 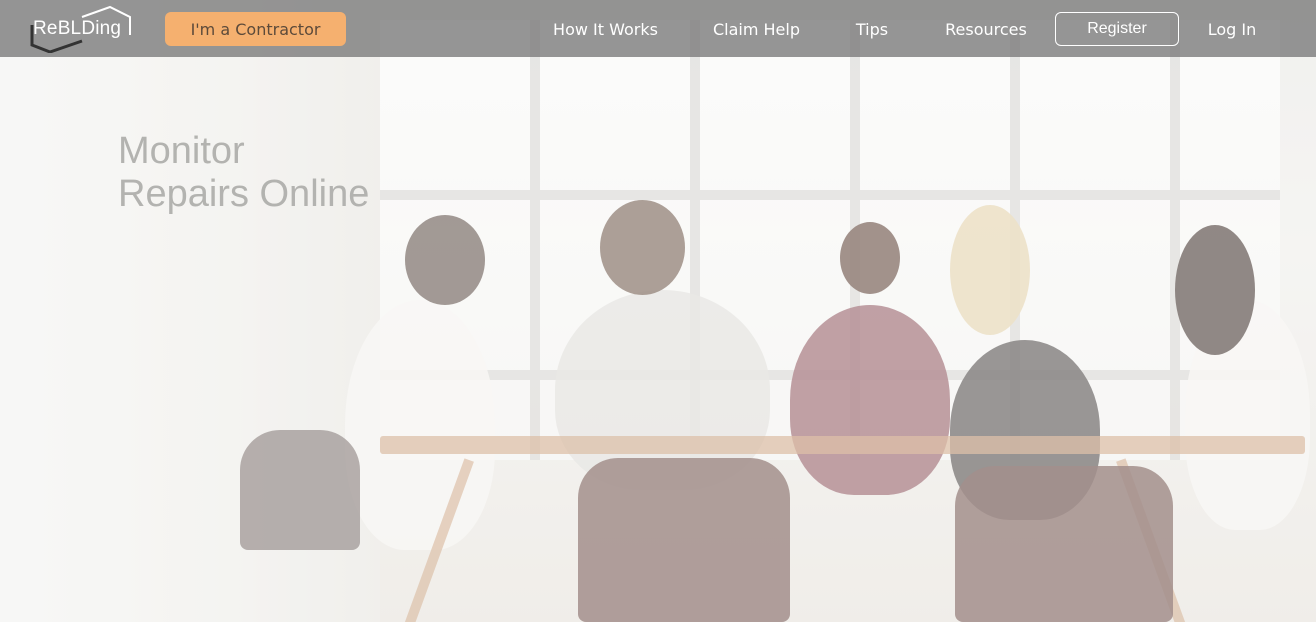 I want to click on login-link: Log In, so click(x=1232, y=29).